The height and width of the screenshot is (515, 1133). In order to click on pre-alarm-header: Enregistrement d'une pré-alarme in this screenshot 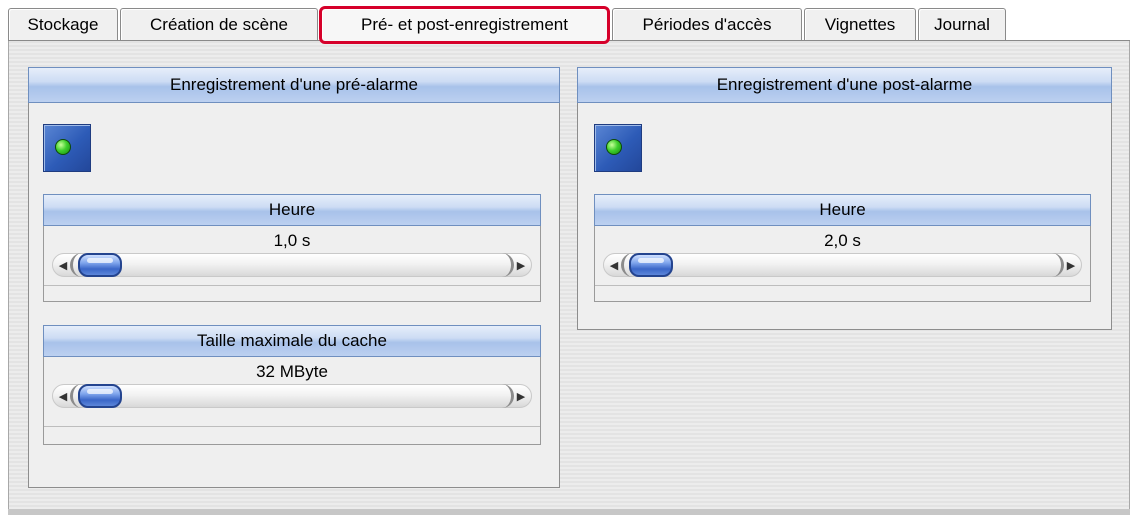, I will do `click(294, 85)`.